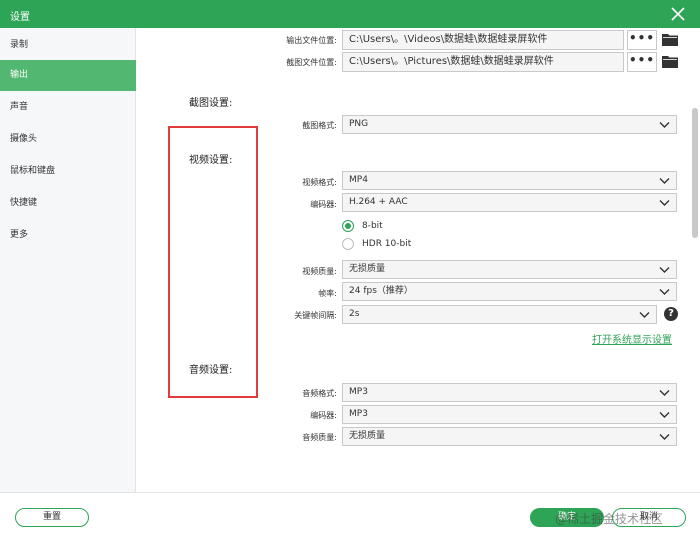 The width and height of the screenshot is (700, 542). What do you see at coordinates (323, 204) in the screenshot?
I see `video-encoder-label: 编码器:` at bounding box center [323, 204].